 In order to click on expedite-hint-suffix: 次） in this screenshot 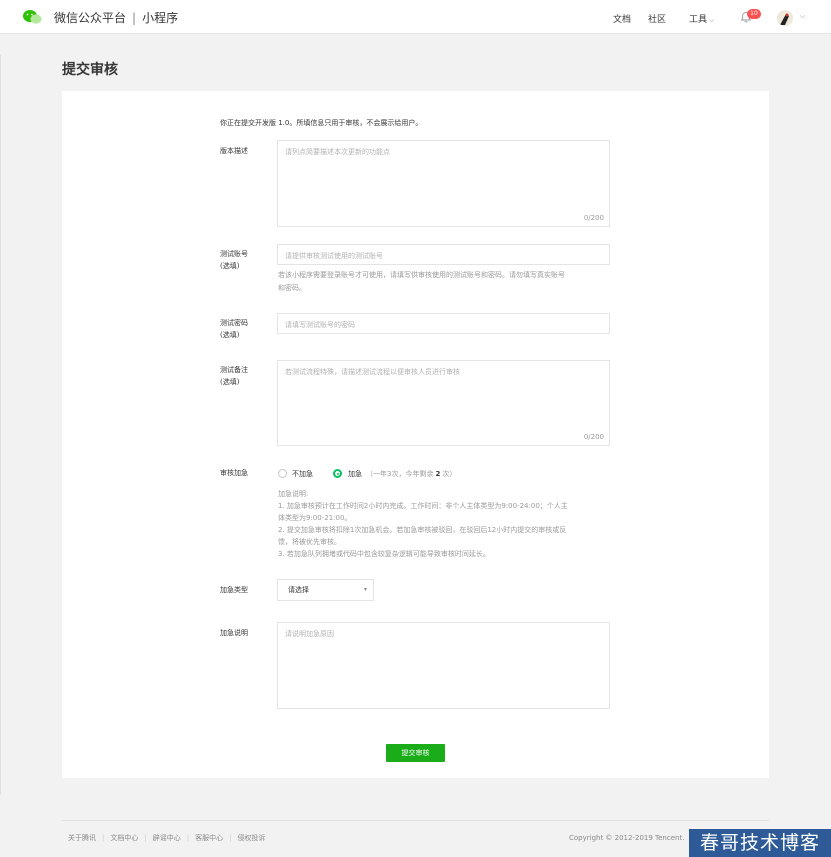, I will do `click(449, 474)`.